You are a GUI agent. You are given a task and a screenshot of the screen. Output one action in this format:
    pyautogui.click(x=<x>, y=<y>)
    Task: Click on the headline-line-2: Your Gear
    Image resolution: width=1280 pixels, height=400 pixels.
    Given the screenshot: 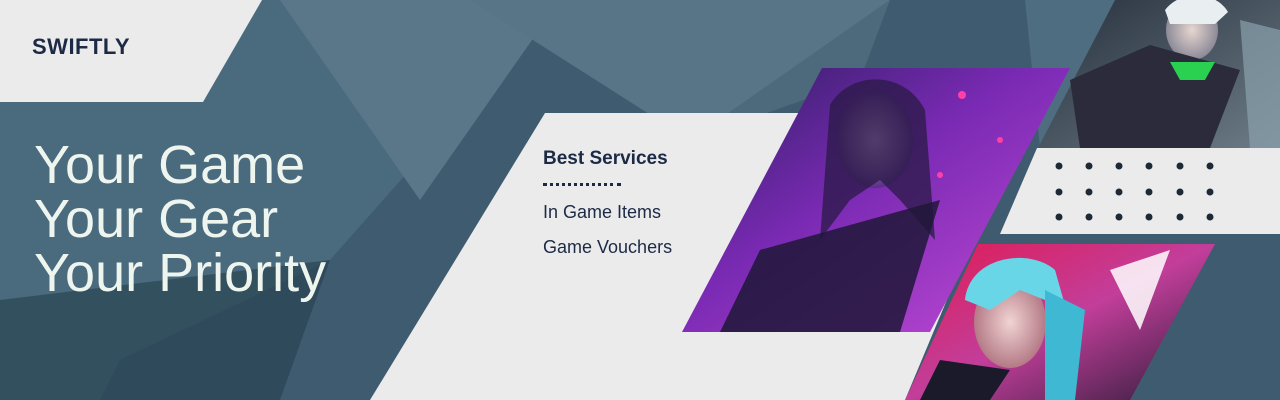 What is the action you would take?
    pyautogui.click(x=156, y=219)
    